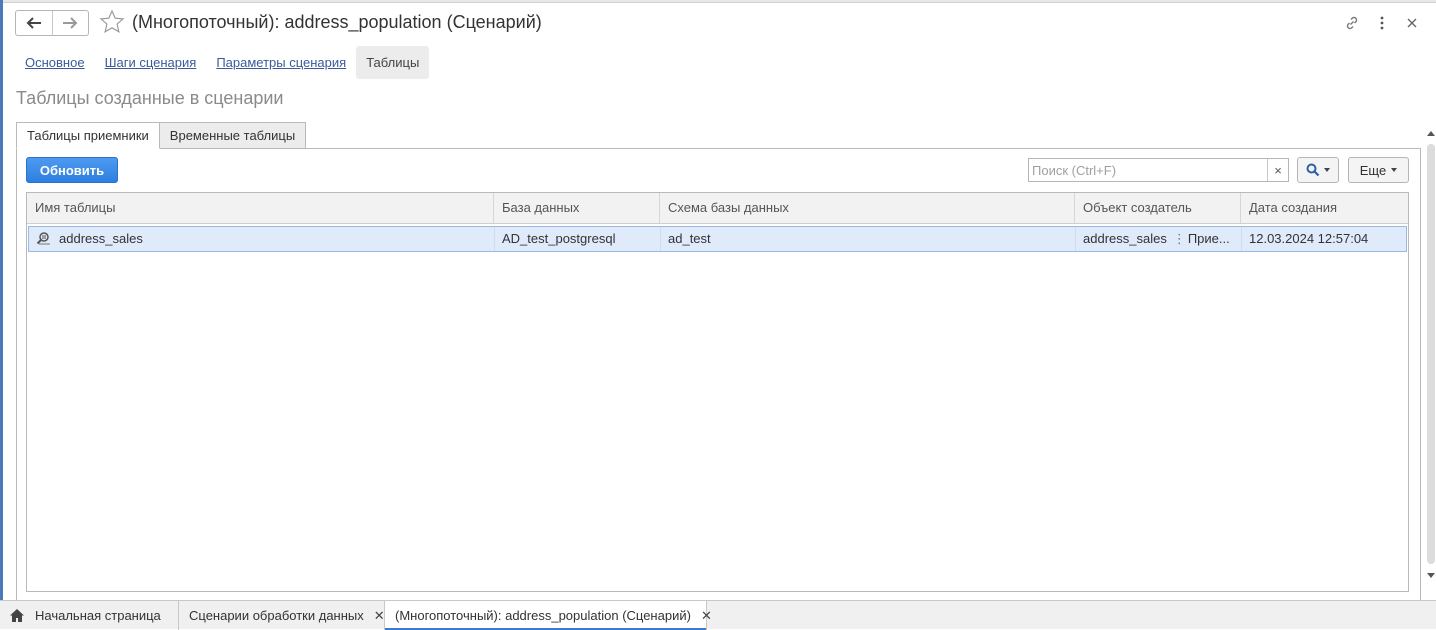 The width and height of the screenshot is (1436, 630). Describe the element at coordinates (101, 238) in the screenshot. I see `row-table-name: address_sales` at that location.